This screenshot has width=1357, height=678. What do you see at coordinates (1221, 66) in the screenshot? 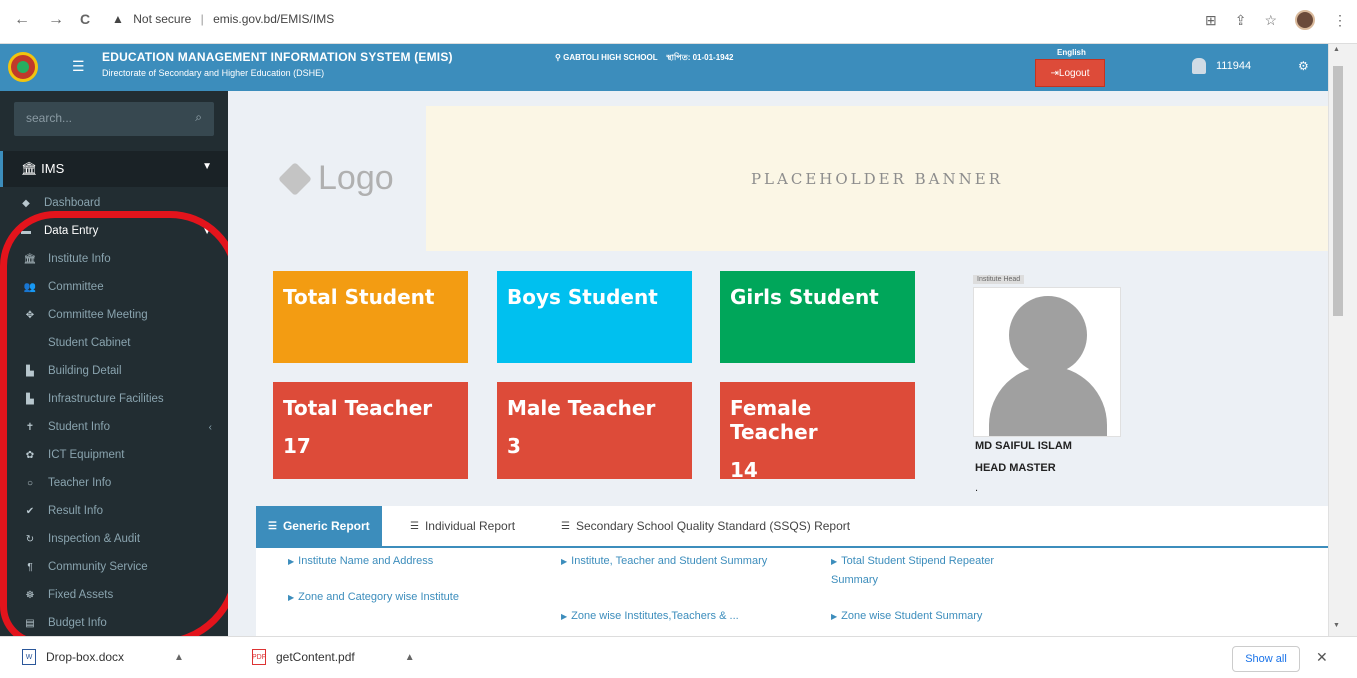
I see `user-menu: 111944` at bounding box center [1221, 66].